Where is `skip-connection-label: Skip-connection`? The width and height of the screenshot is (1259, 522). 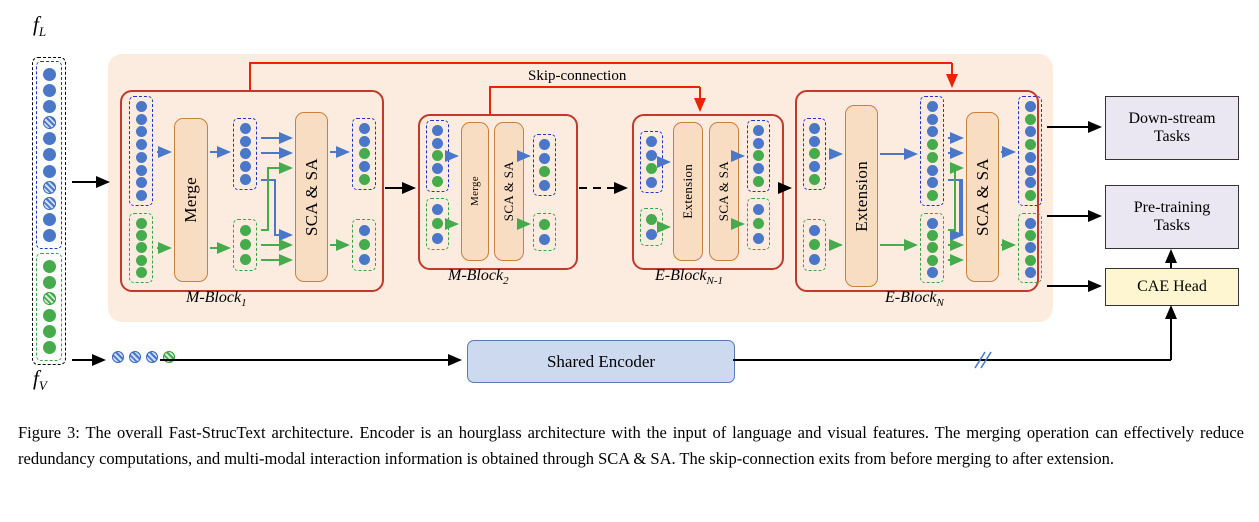
skip-connection-label: Skip-connection is located at coordinates (577, 76).